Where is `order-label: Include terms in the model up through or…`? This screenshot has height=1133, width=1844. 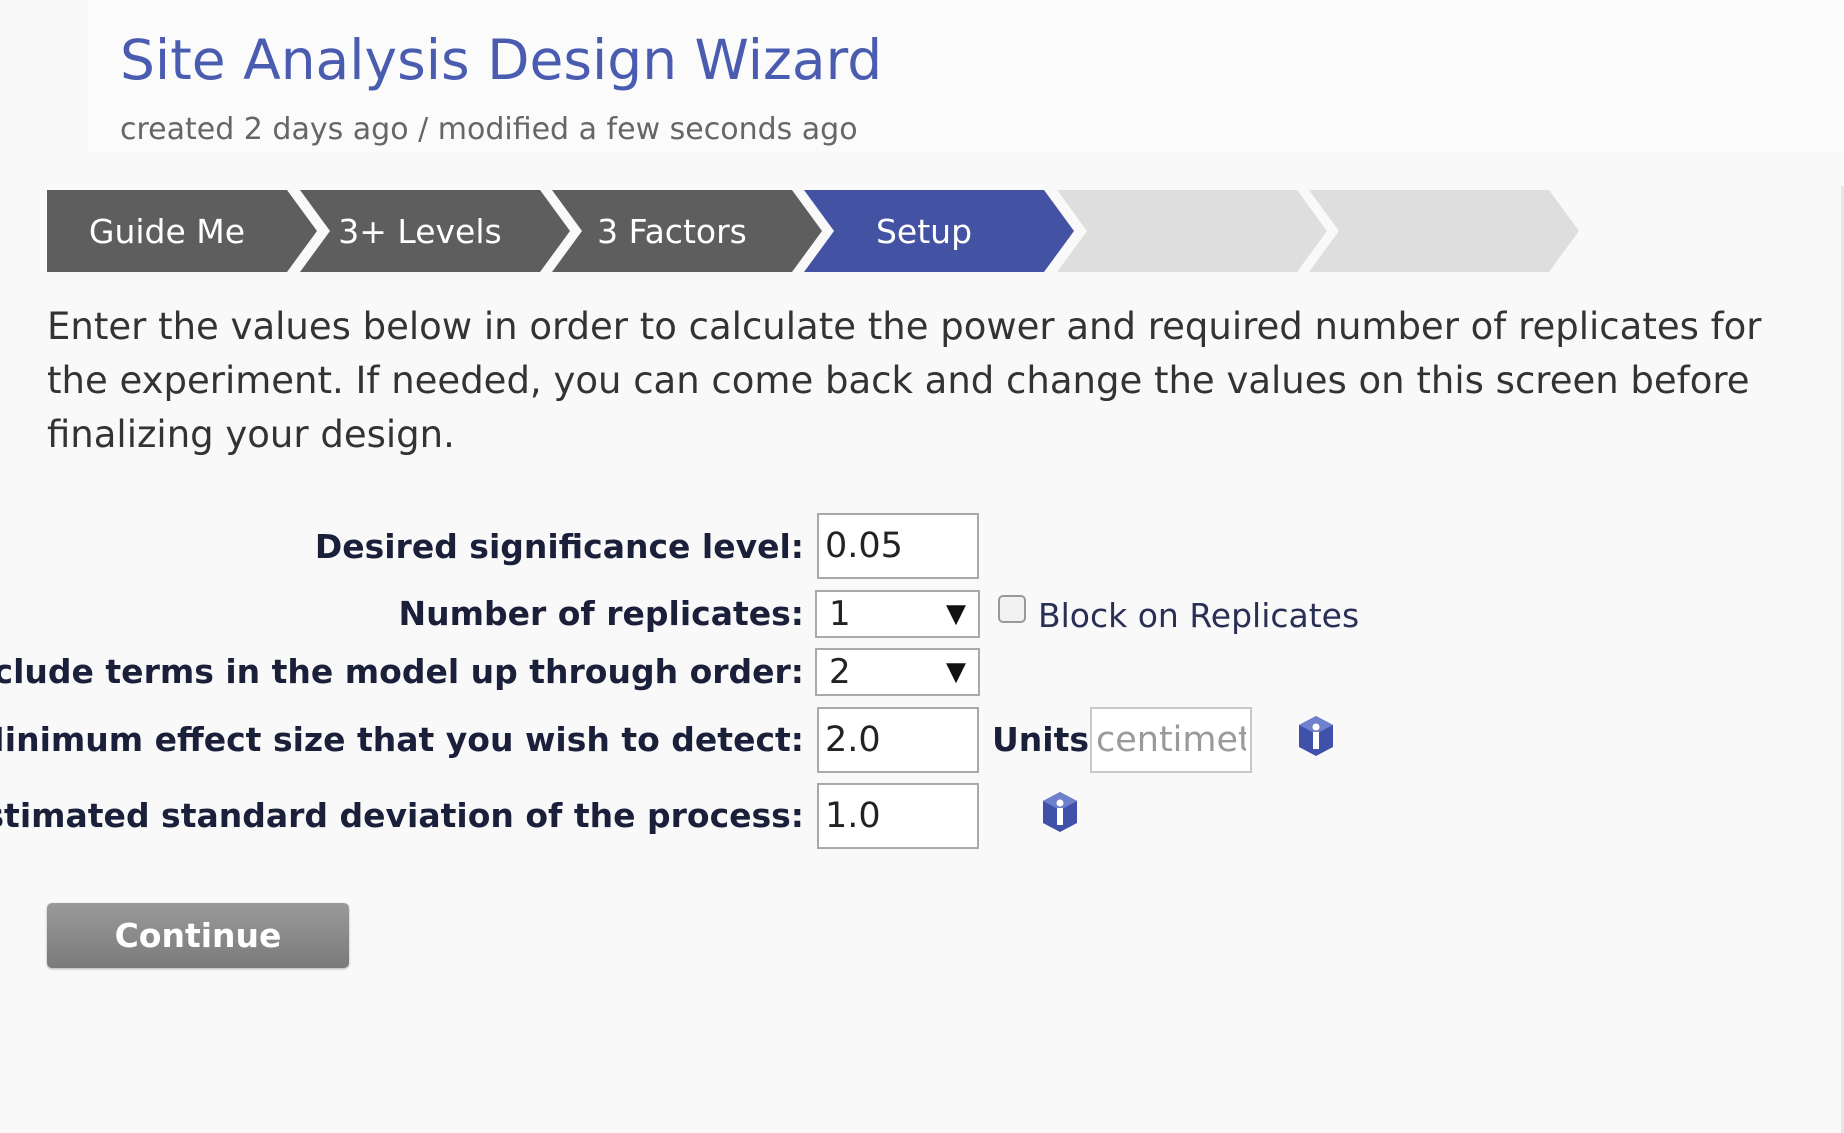 order-label: Include terms in the model up through or… is located at coordinates (402, 671).